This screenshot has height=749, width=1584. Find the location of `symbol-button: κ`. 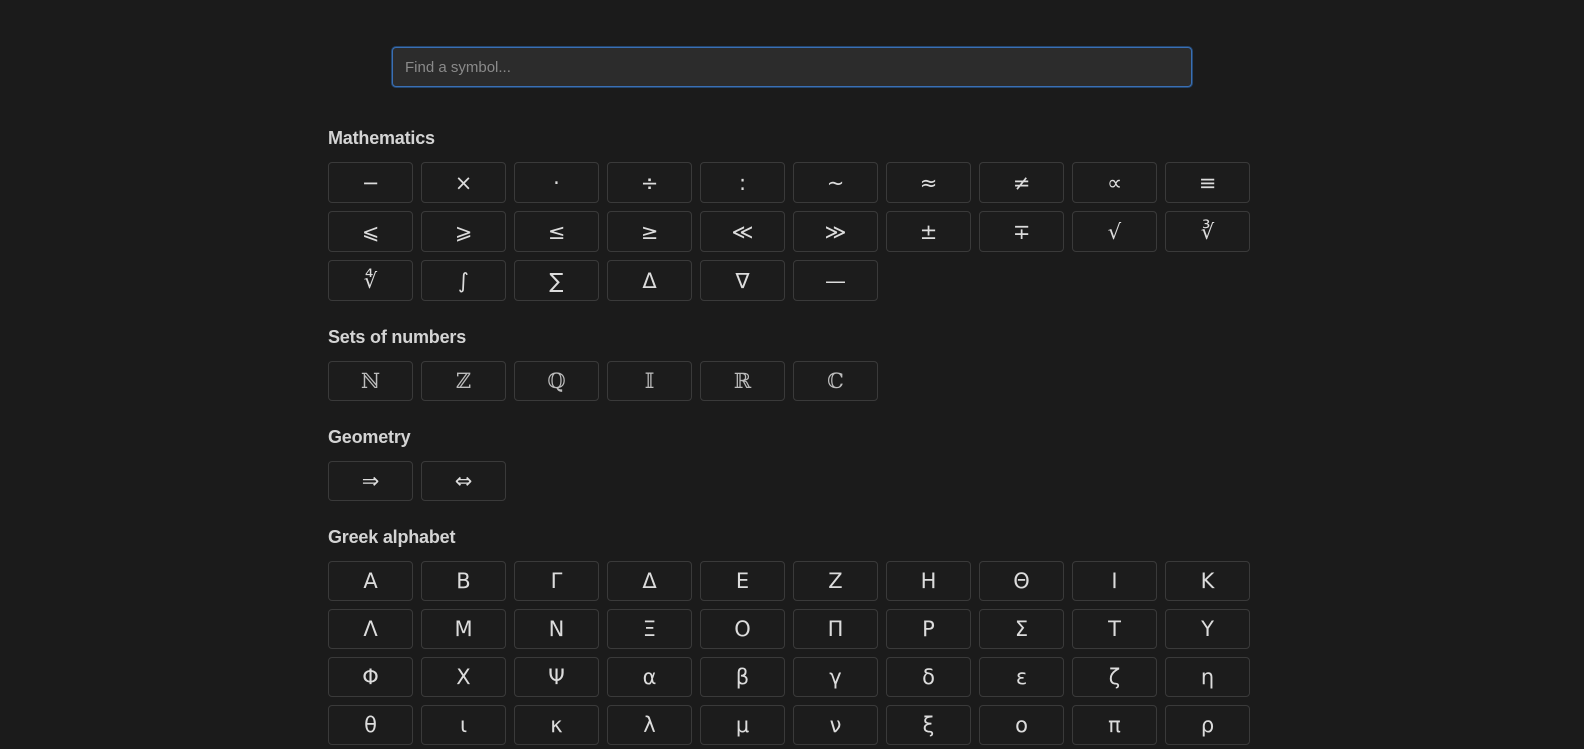

symbol-button: κ is located at coordinates (556, 725).